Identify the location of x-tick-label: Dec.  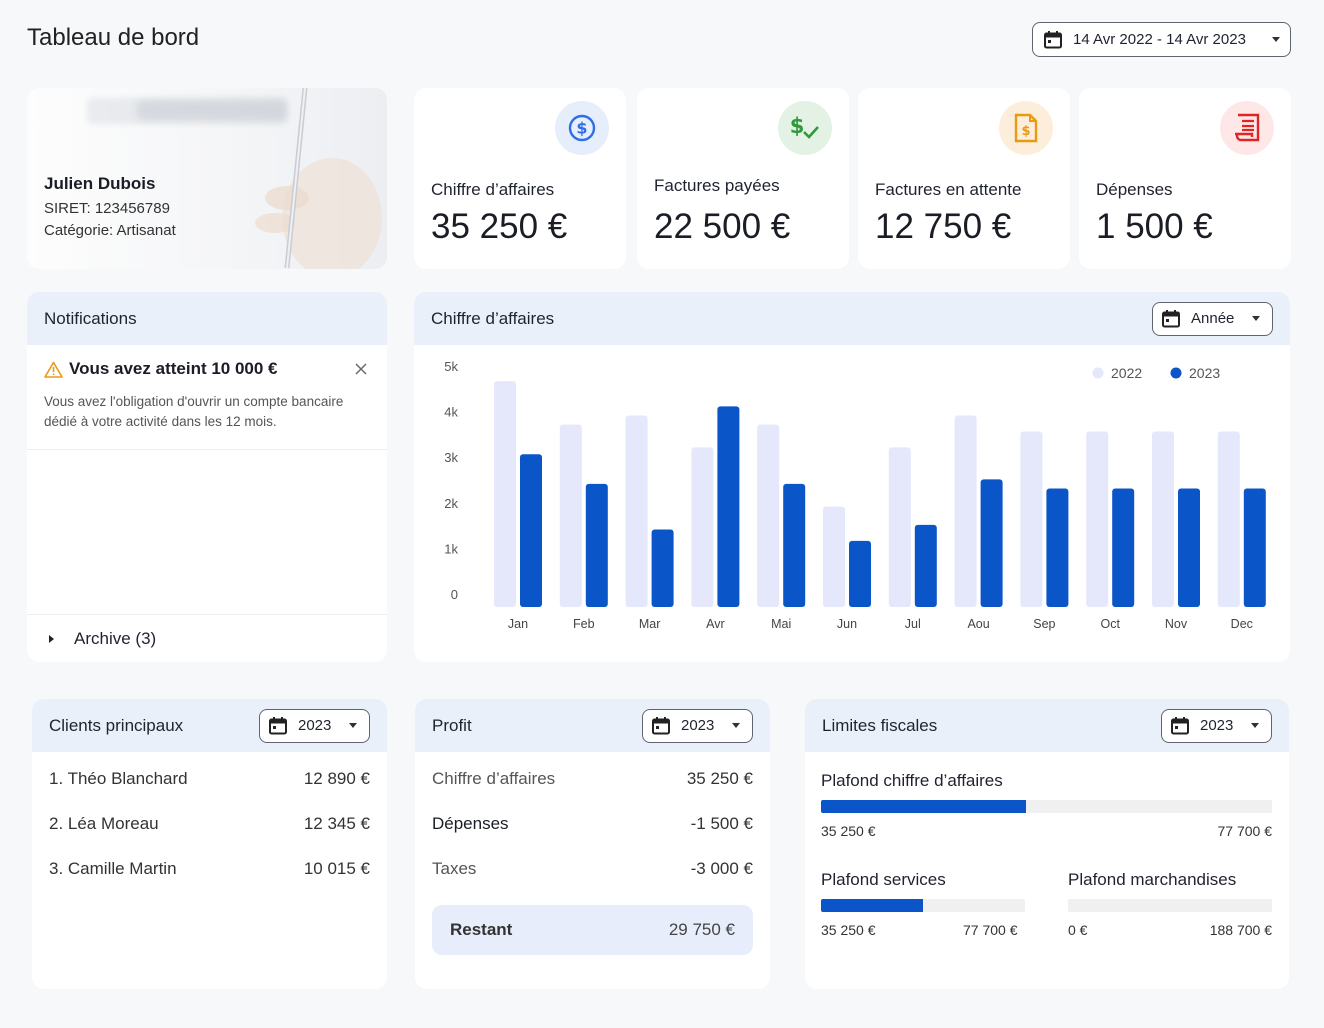
(1242, 624).